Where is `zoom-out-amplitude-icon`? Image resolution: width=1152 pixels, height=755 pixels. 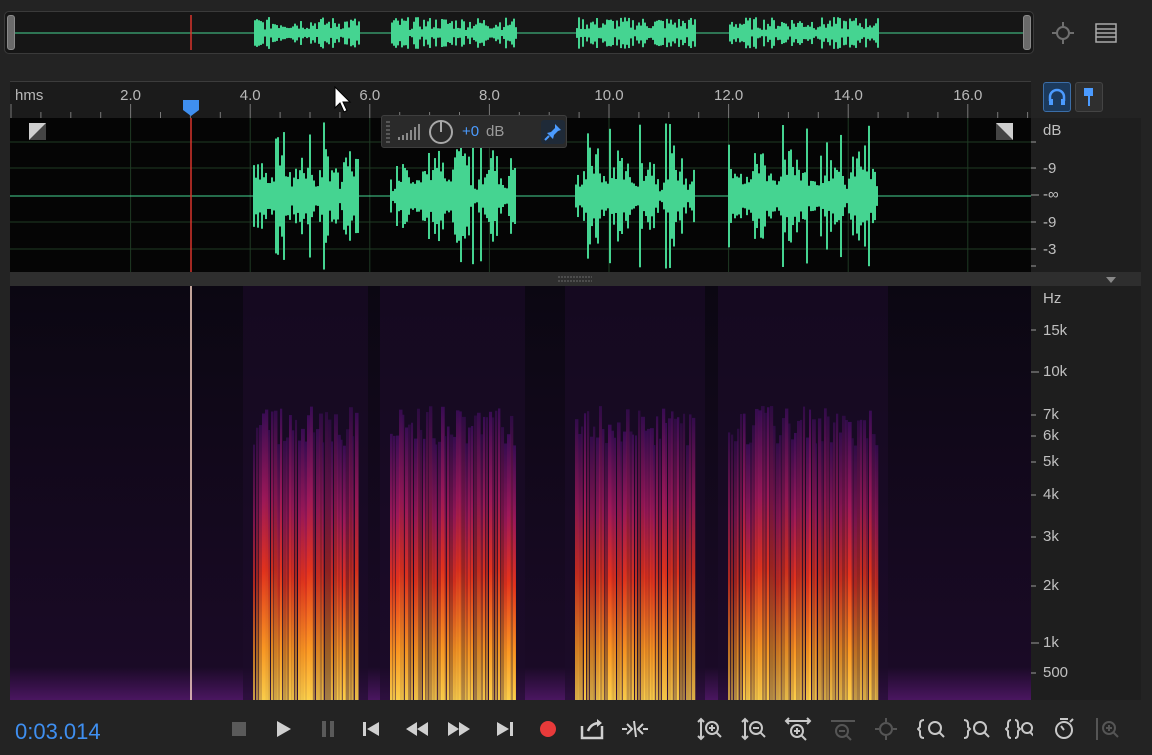 zoom-out-amplitude-icon is located at coordinates (753, 729).